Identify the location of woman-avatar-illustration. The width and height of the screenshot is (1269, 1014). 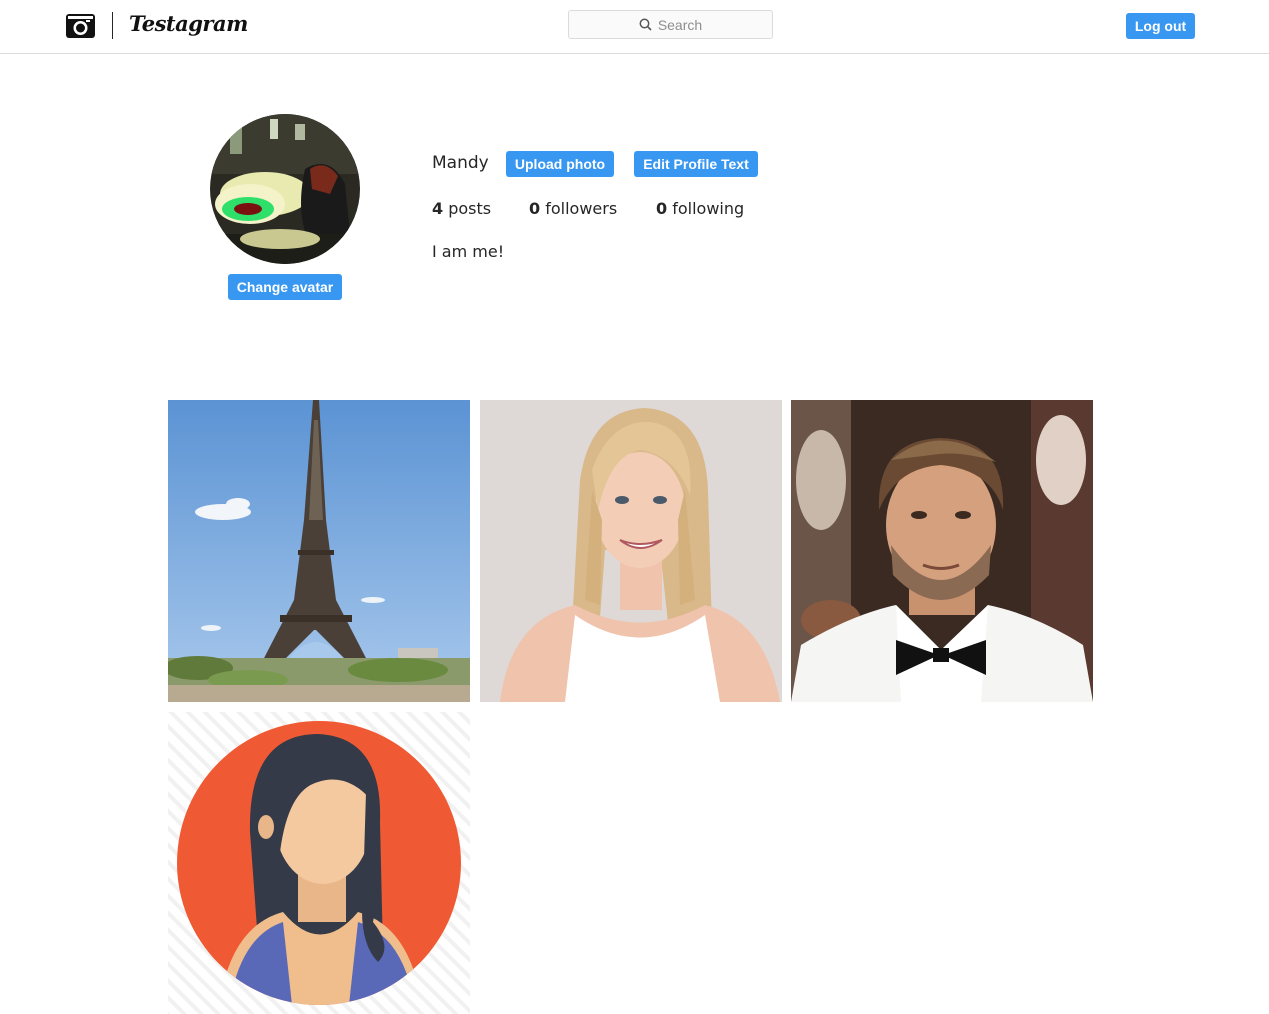
(319, 863).